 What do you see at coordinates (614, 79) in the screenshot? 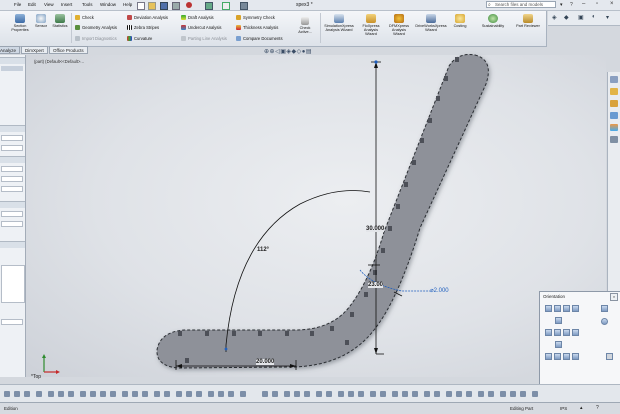
I see `resources-icon` at bounding box center [614, 79].